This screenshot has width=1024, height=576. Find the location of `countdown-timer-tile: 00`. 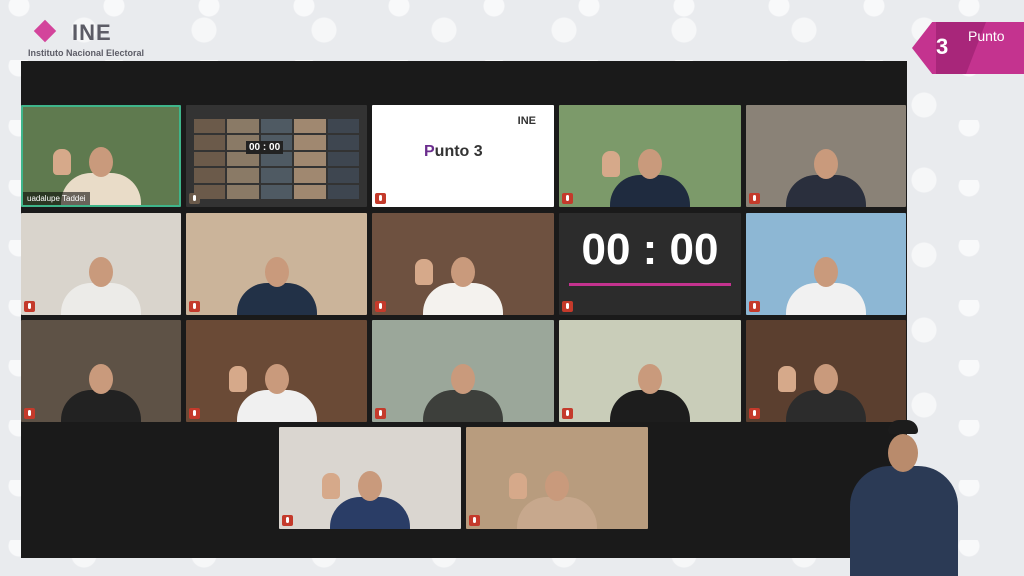

countdown-timer-tile: 00 is located at coordinates (650, 264).